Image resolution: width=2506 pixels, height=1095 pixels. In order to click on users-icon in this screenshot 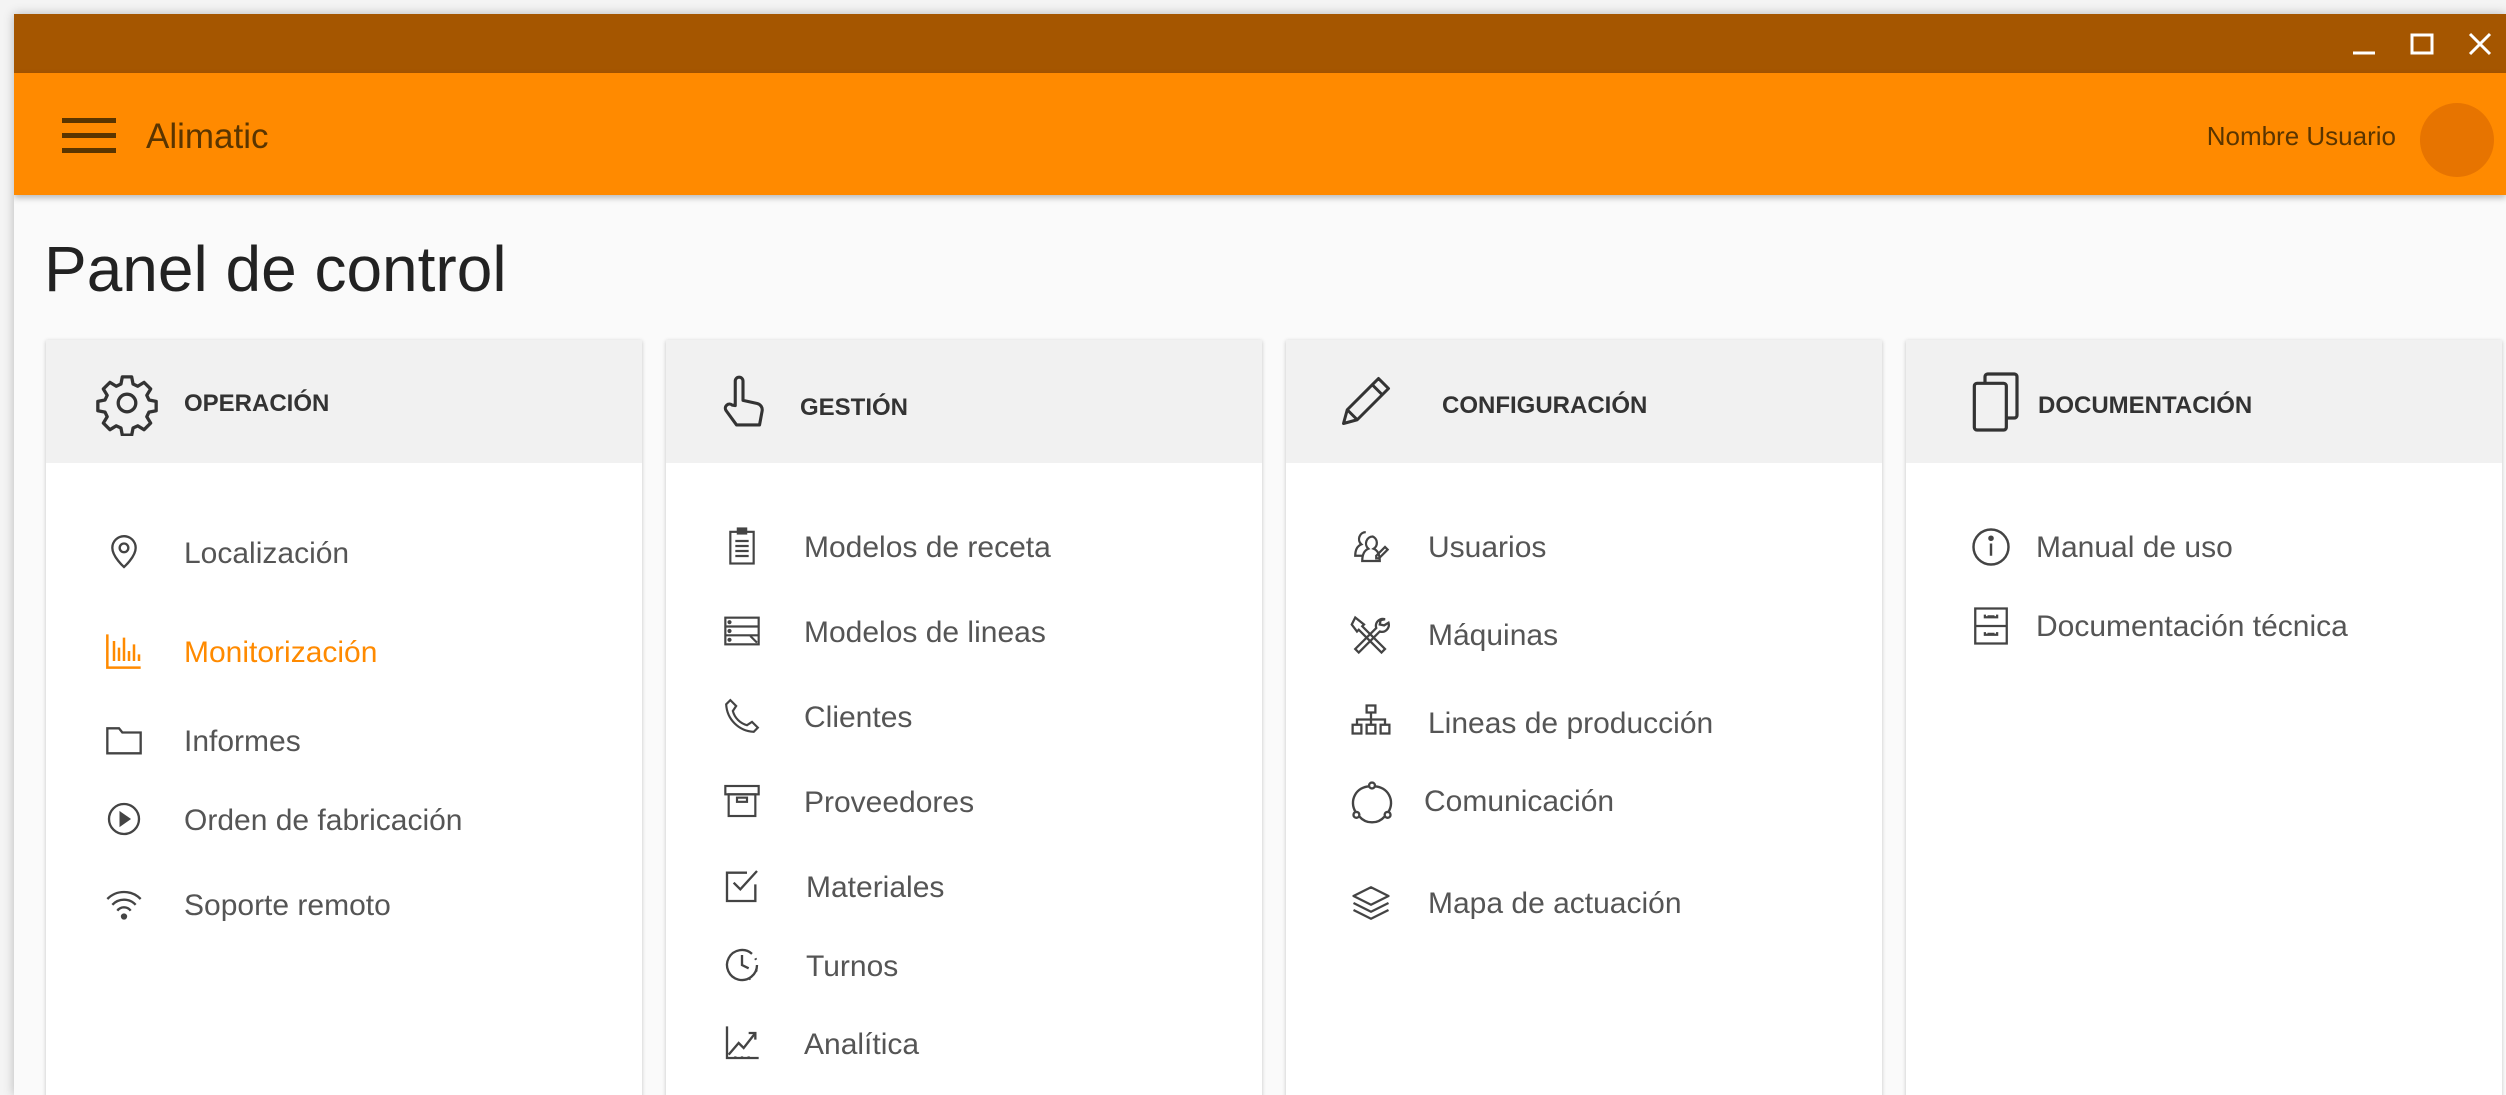, I will do `click(1370, 546)`.